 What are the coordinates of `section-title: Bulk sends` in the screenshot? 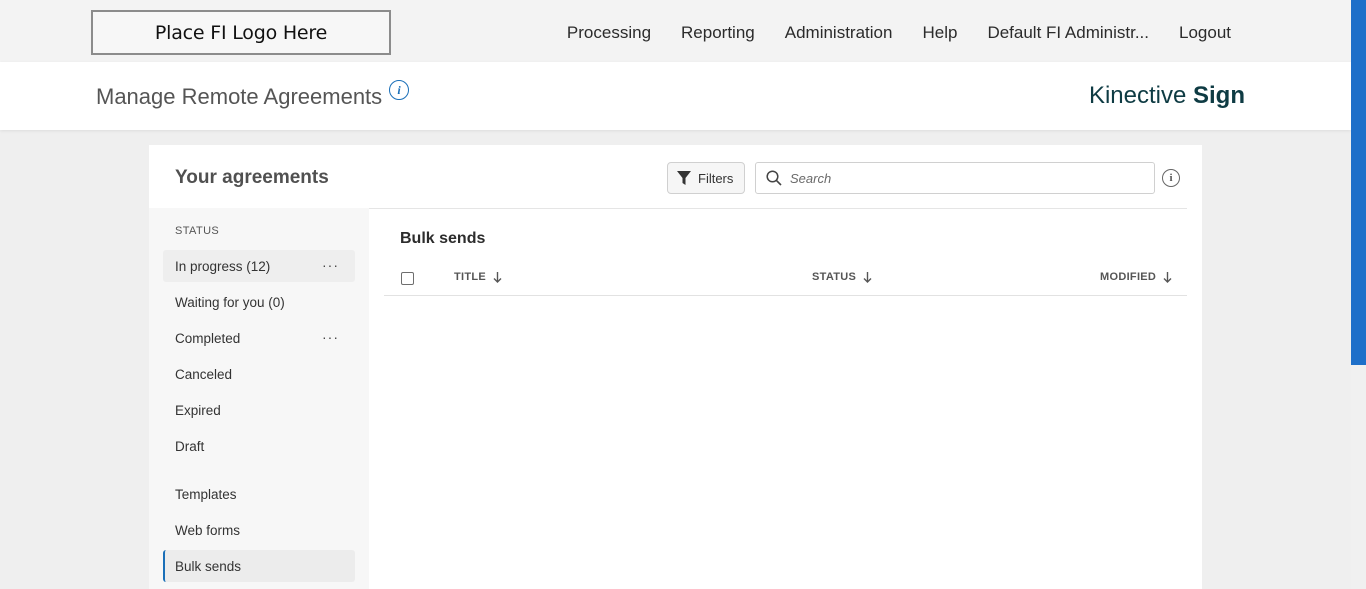 It's located at (443, 238).